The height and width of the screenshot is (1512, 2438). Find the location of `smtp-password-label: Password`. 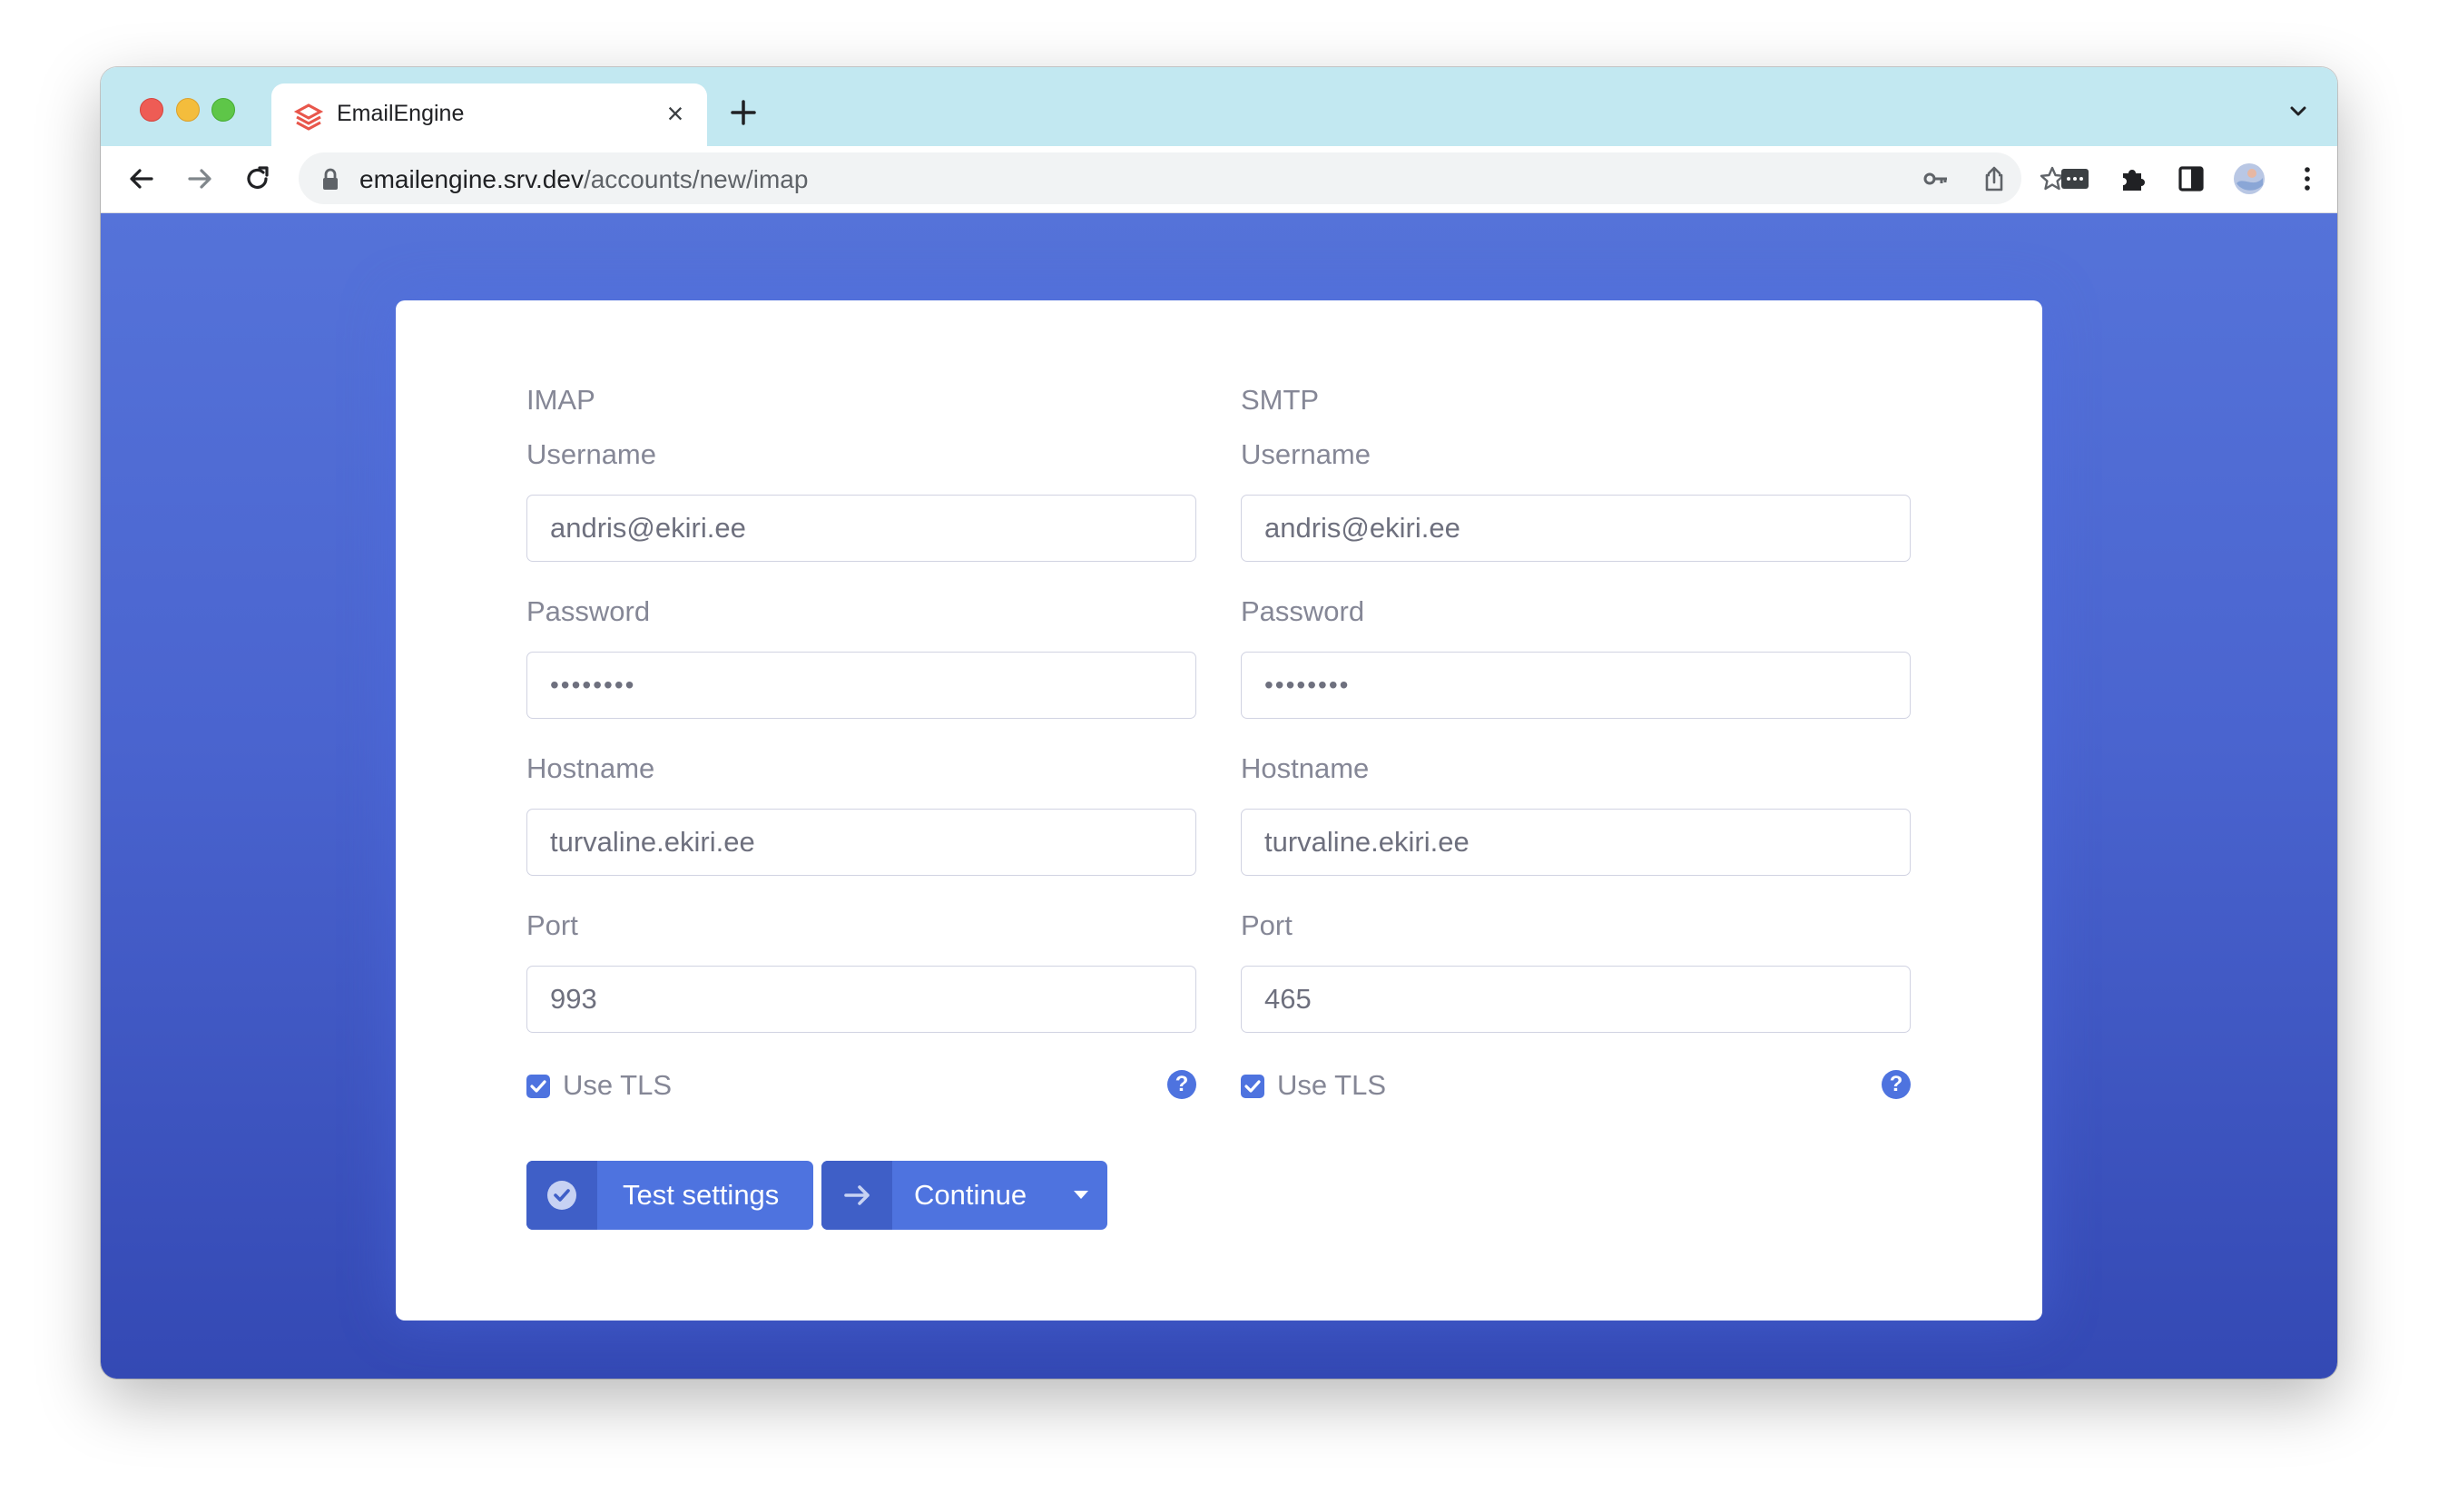

smtp-password-label: Password is located at coordinates (1303, 611).